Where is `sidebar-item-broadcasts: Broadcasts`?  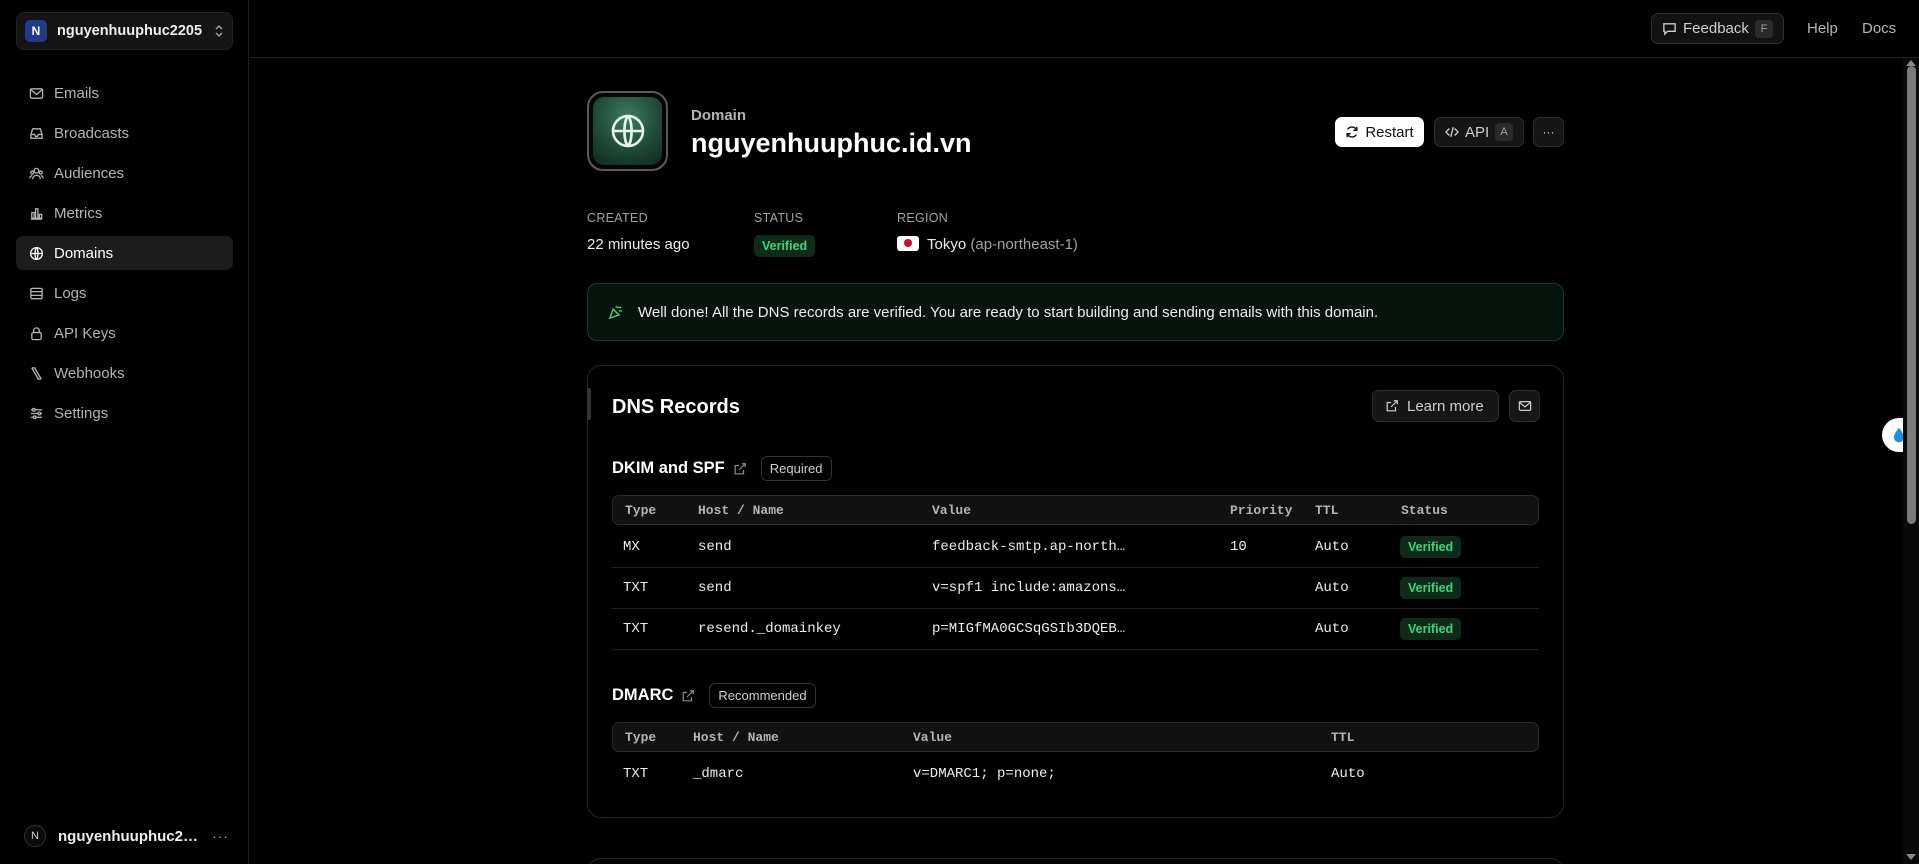
sidebar-item-broadcasts: Broadcasts is located at coordinates (124, 133).